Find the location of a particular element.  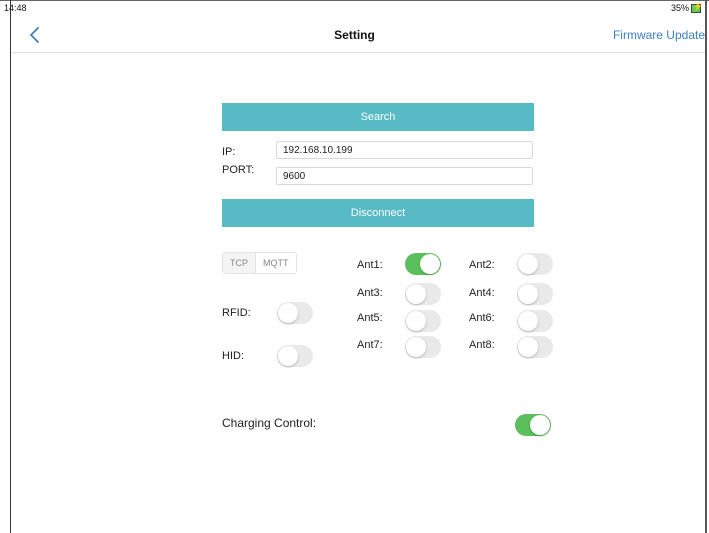

window-right-border is located at coordinates (706, 266).